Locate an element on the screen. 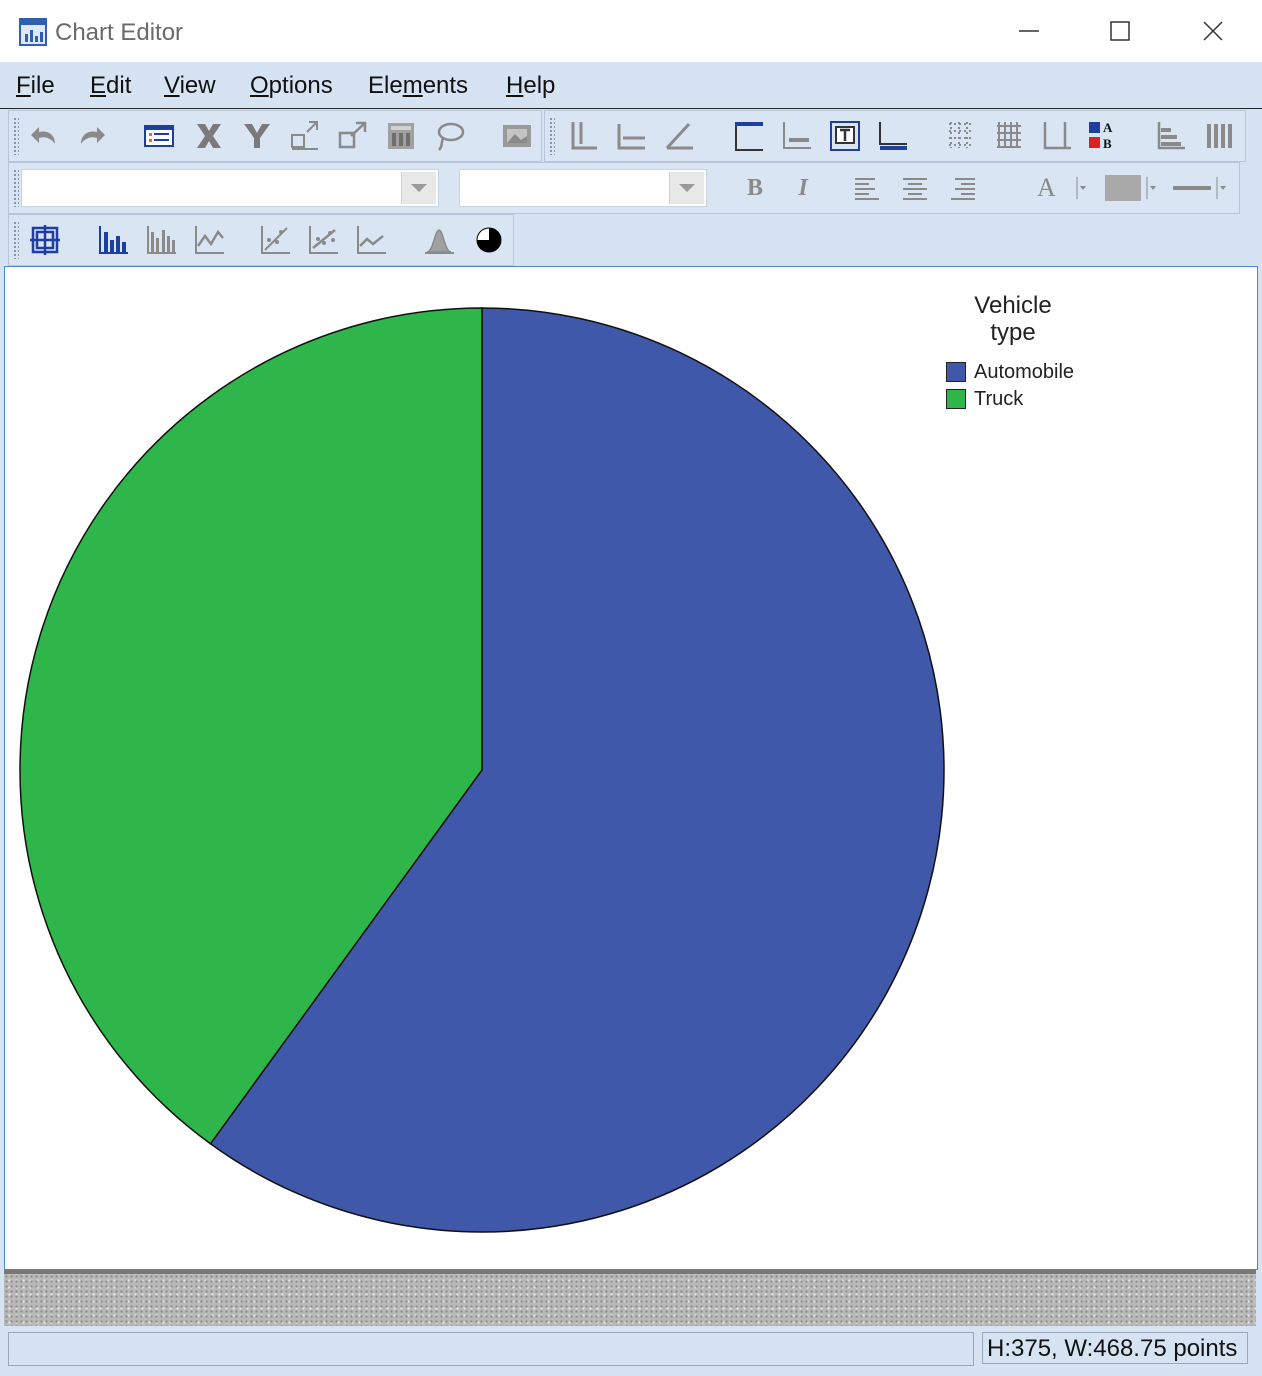 The height and width of the screenshot is (1376, 1262). menu-file-mnemonic: F is located at coordinates (23, 85).